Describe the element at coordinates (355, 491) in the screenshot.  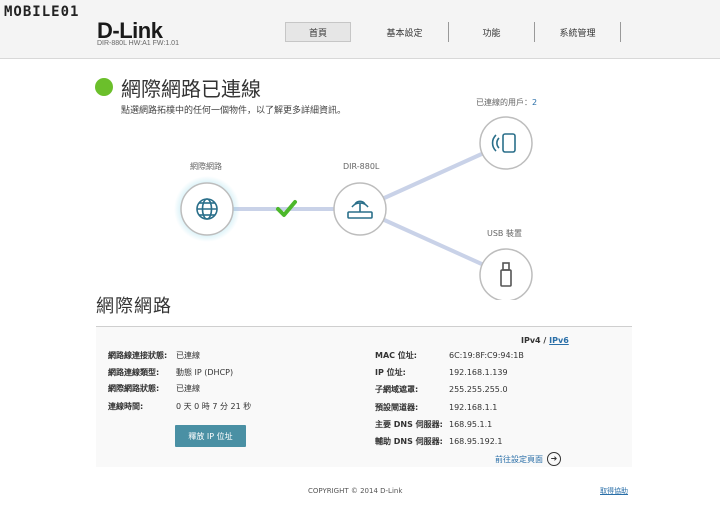
I see `copyright: COPYRIGHT © 2014 D-Link` at that location.